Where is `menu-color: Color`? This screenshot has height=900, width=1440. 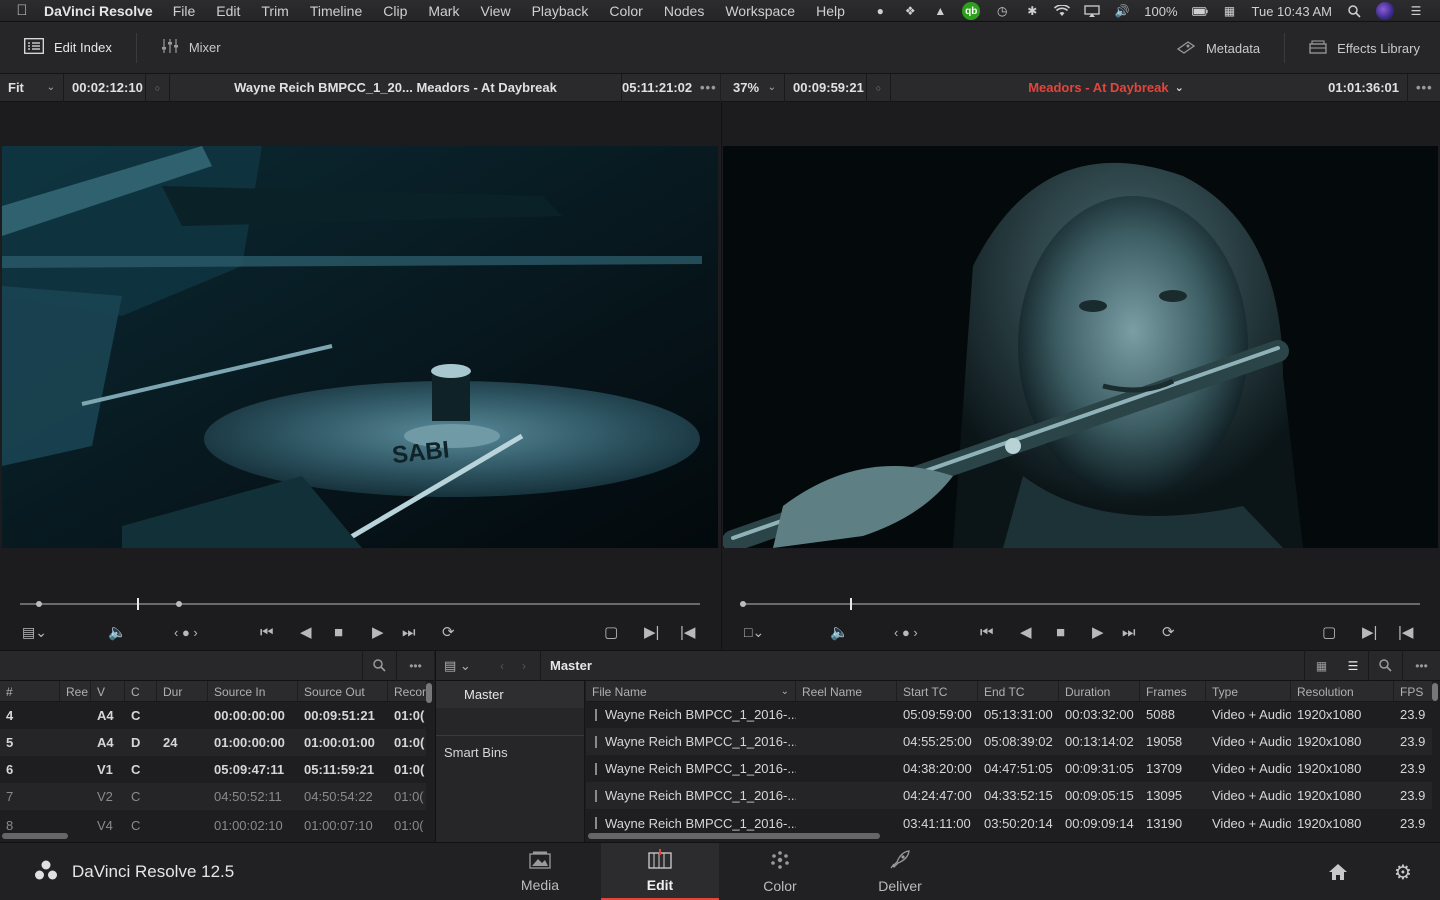 menu-color: Color is located at coordinates (625, 11).